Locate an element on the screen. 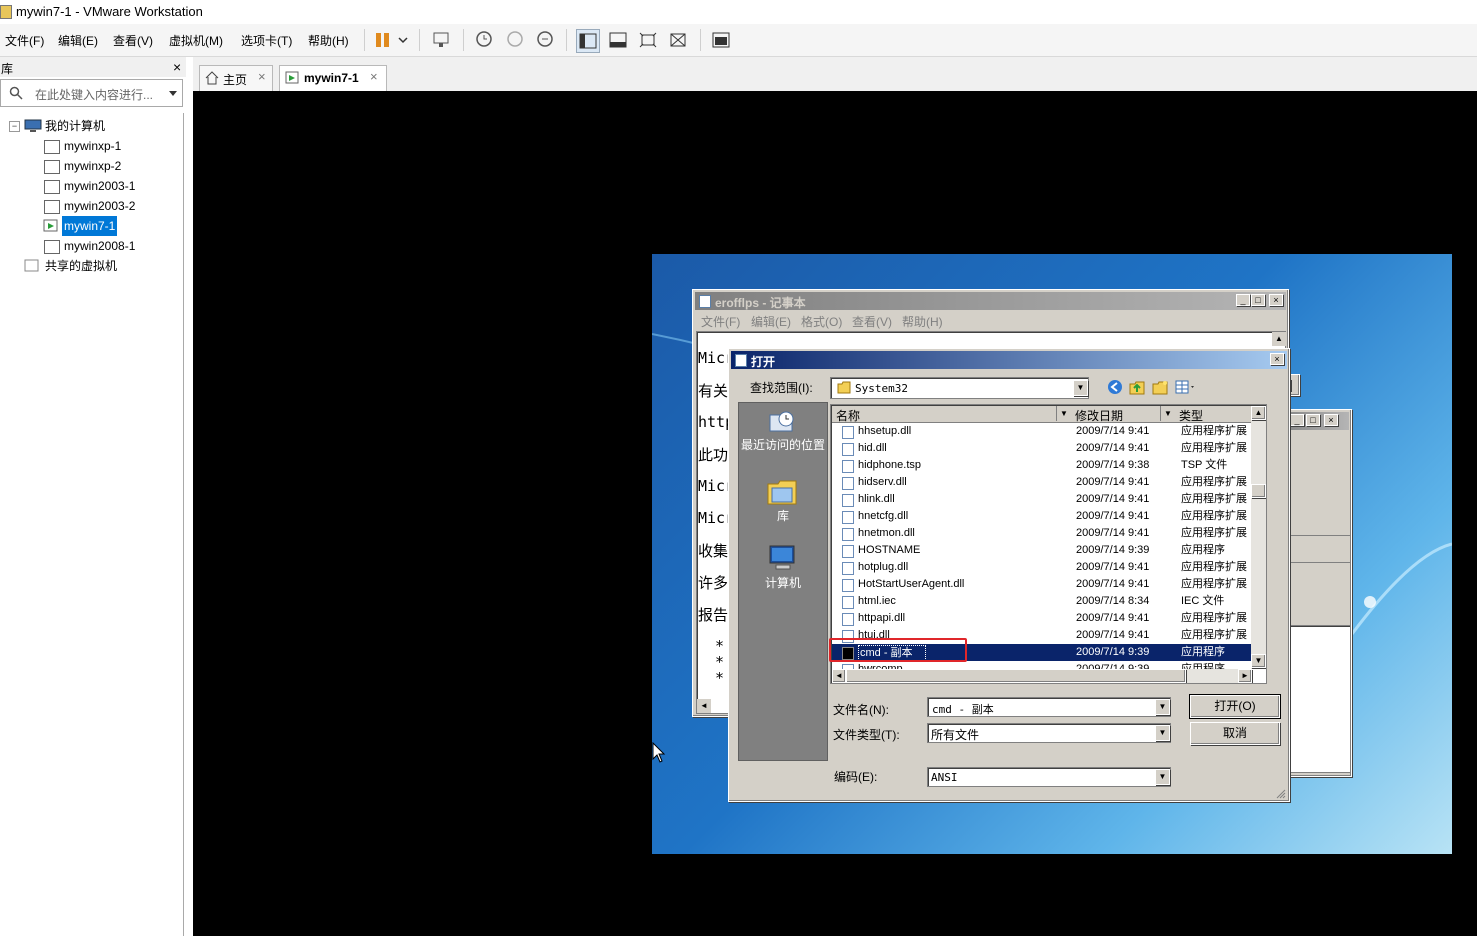 This screenshot has height=936, width=1477. filename-input: cmd - 副本 ▼ is located at coordinates (1049, 707).